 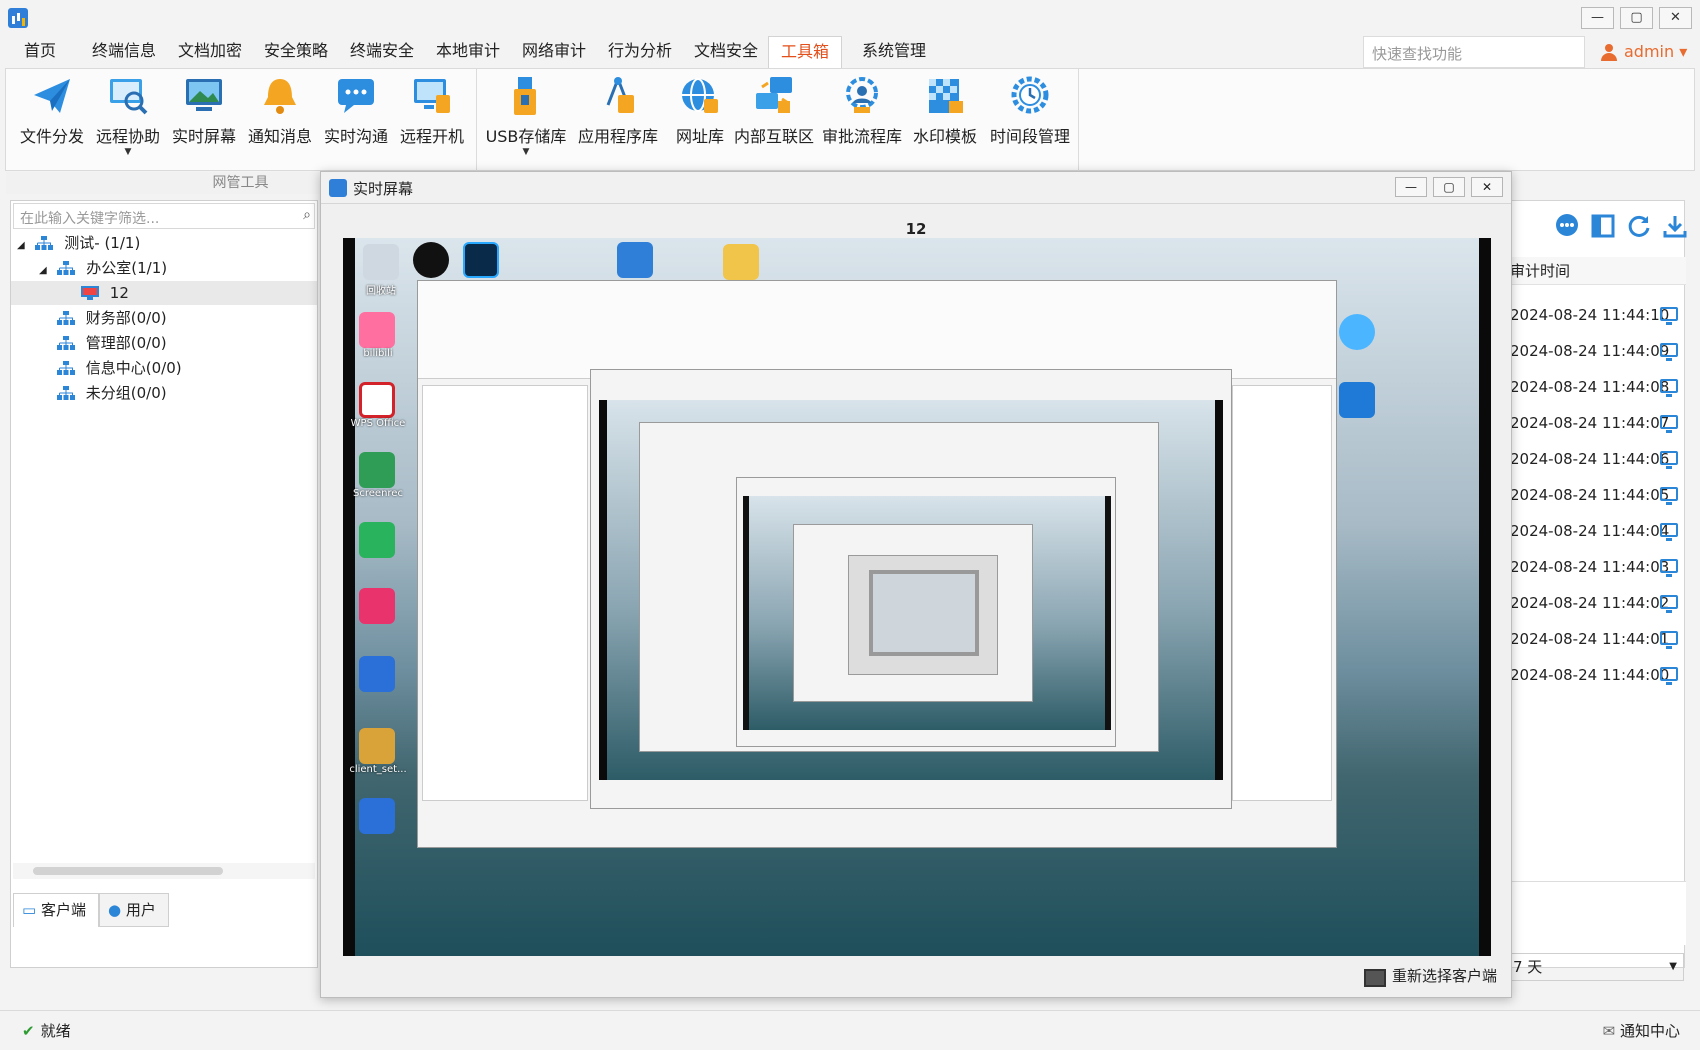 I want to click on tree-label: 办公室(1/1), so click(x=127, y=268).